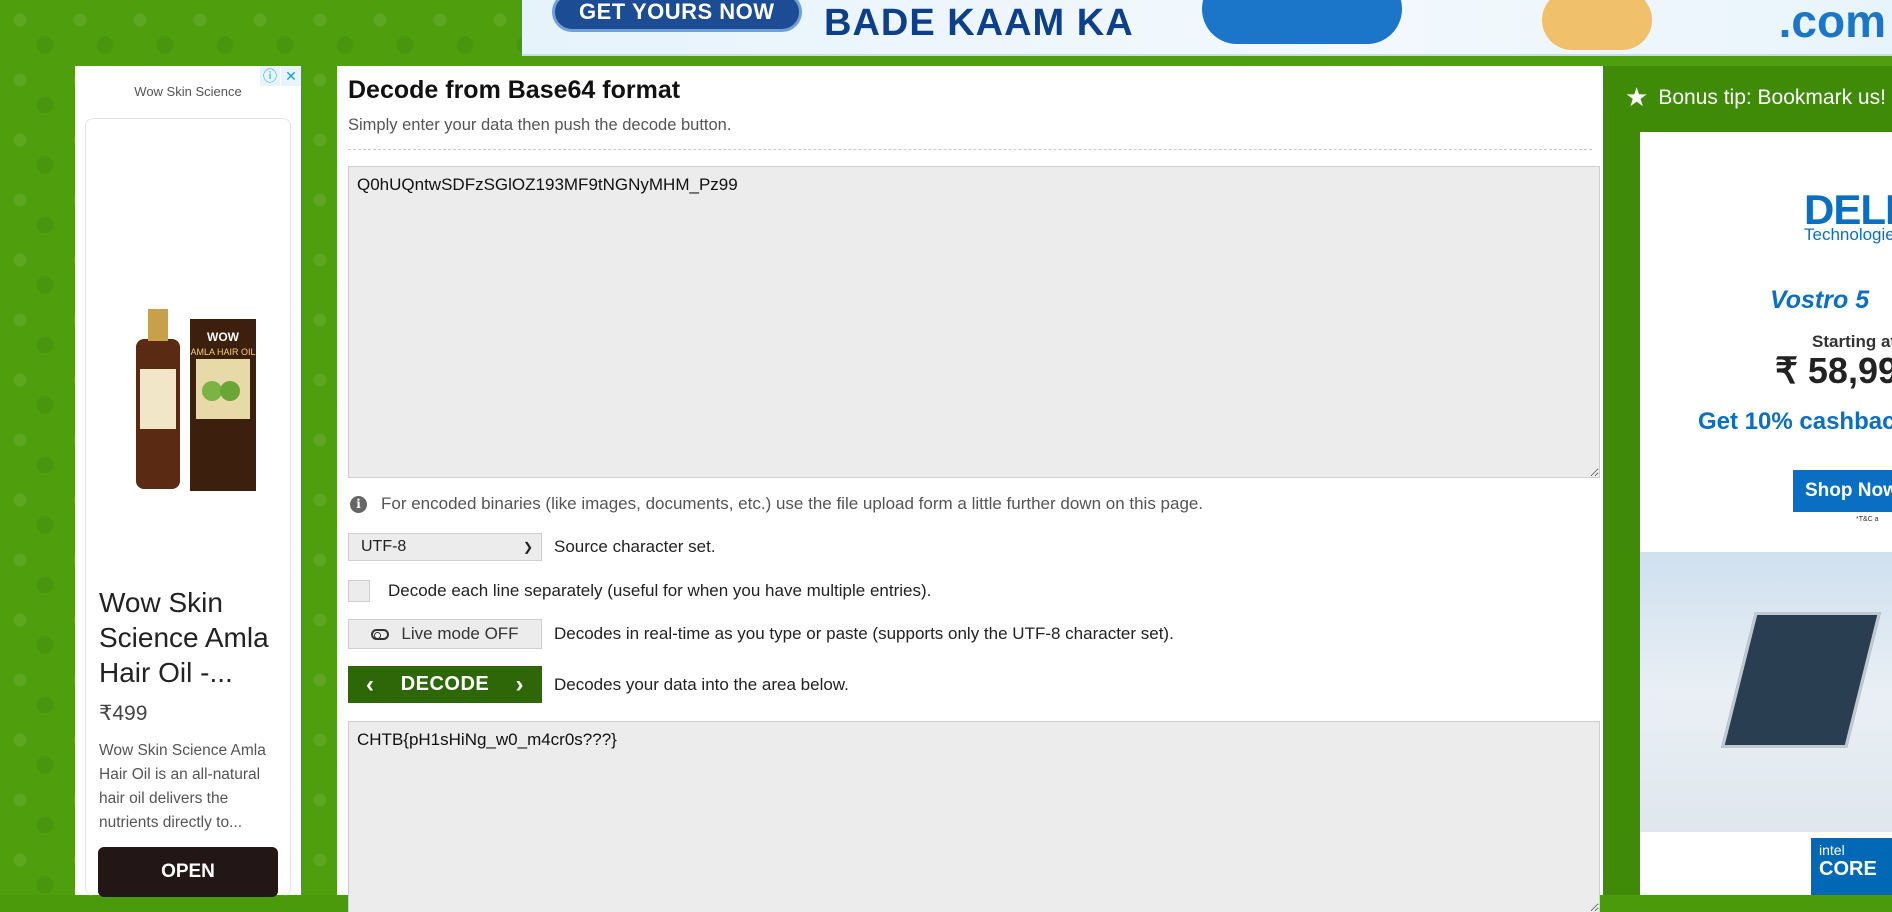  Describe the element at coordinates (123, 713) in the screenshot. I see `ad-price: ₹499` at that location.